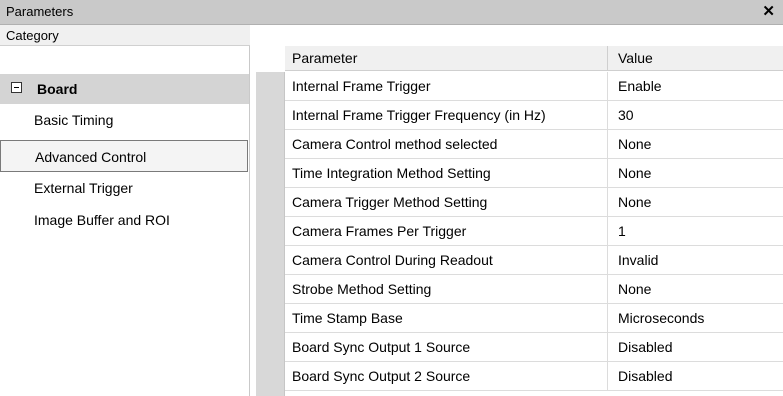  Describe the element at coordinates (391, 173) in the screenshot. I see `parameter-name: Time Integration Method Setting` at that location.